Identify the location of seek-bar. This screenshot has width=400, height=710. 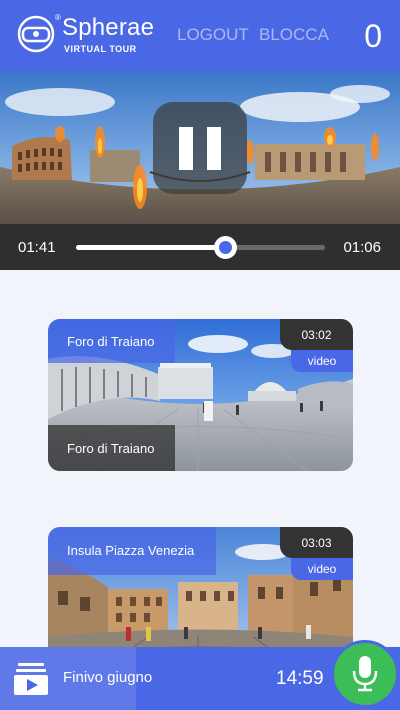
(200, 247).